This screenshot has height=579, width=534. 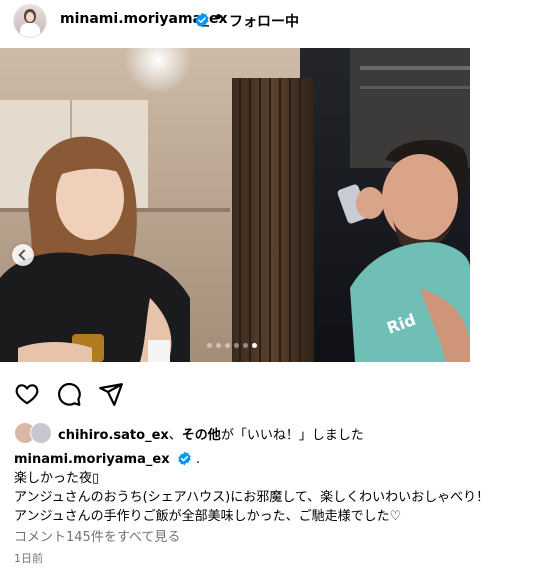 I want to click on carousel-dot-active, so click(x=254, y=345).